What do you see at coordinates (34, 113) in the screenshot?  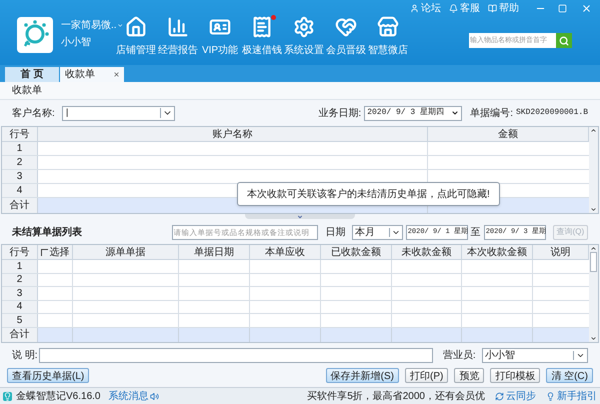 I see `customer-label: 客户名称:` at bounding box center [34, 113].